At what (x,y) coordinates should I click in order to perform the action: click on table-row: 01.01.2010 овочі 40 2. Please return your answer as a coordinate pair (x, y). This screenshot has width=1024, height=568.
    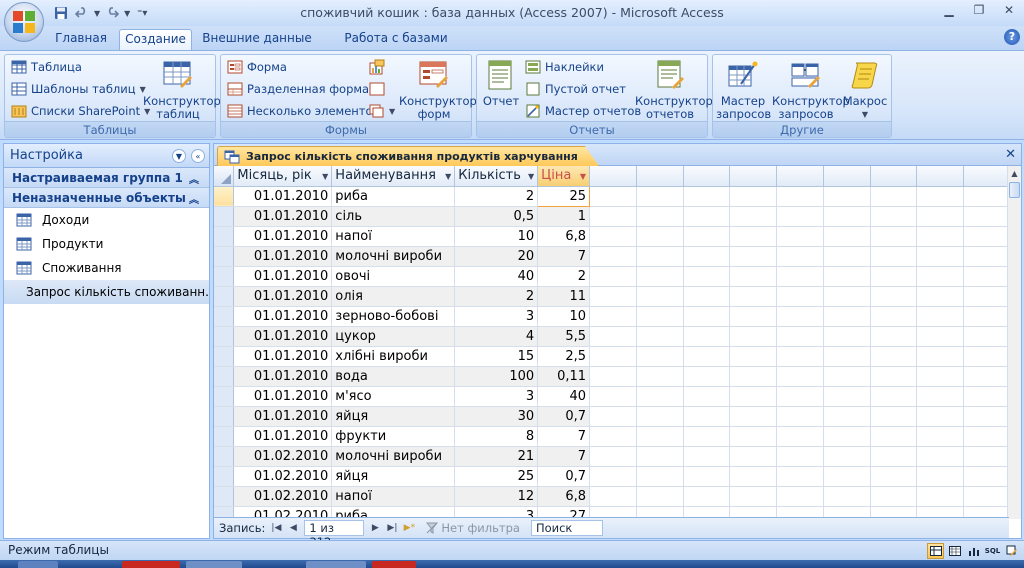
    Looking at the image, I should click on (611, 276).